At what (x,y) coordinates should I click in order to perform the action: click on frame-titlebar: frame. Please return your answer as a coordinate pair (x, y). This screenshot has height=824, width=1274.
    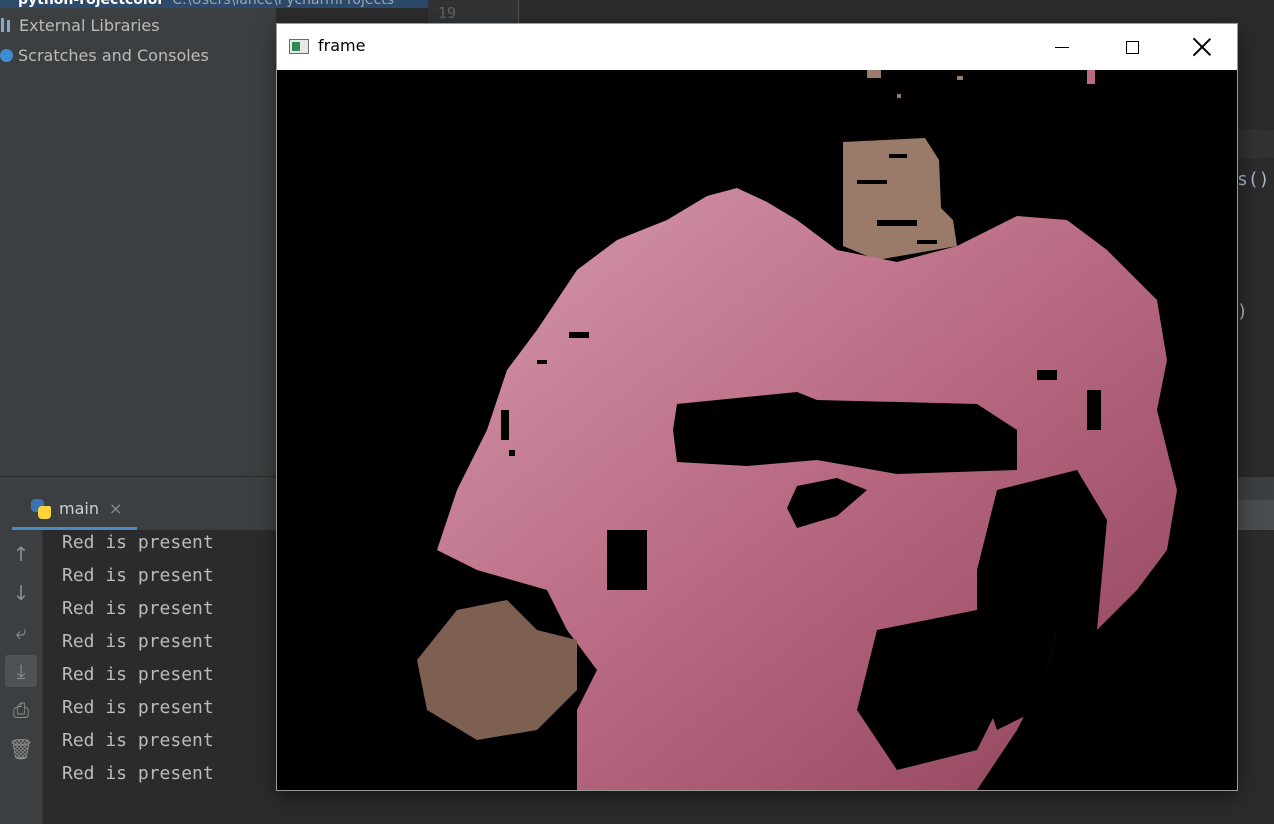
    Looking at the image, I should click on (757, 47).